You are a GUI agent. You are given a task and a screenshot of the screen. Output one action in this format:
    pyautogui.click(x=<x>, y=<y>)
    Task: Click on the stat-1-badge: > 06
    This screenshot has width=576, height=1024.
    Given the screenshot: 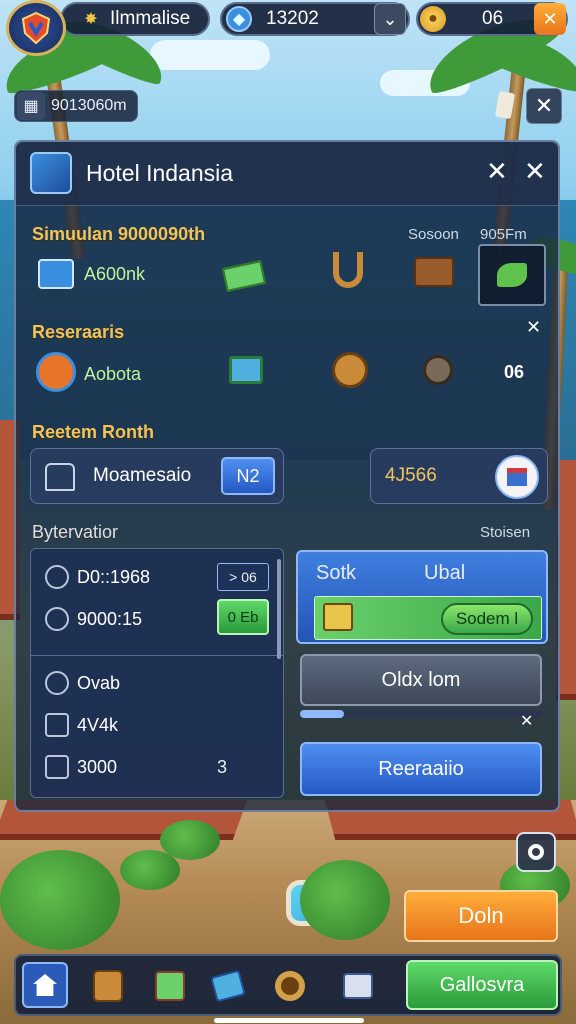 What is the action you would take?
    pyautogui.click(x=243, y=577)
    